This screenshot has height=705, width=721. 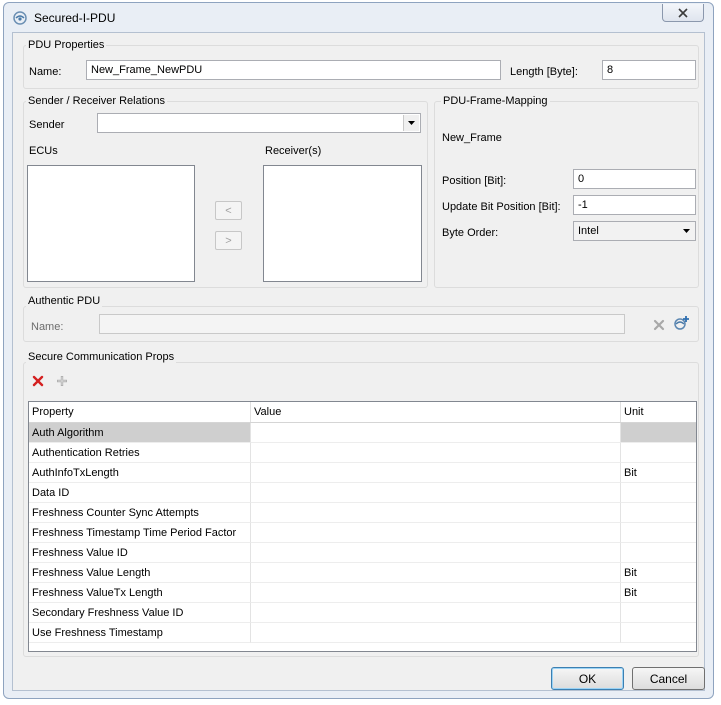 What do you see at coordinates (140, 453) in the screenshot?
I see `property-cell: Authentication Retries` at bounding box center [140, 453].